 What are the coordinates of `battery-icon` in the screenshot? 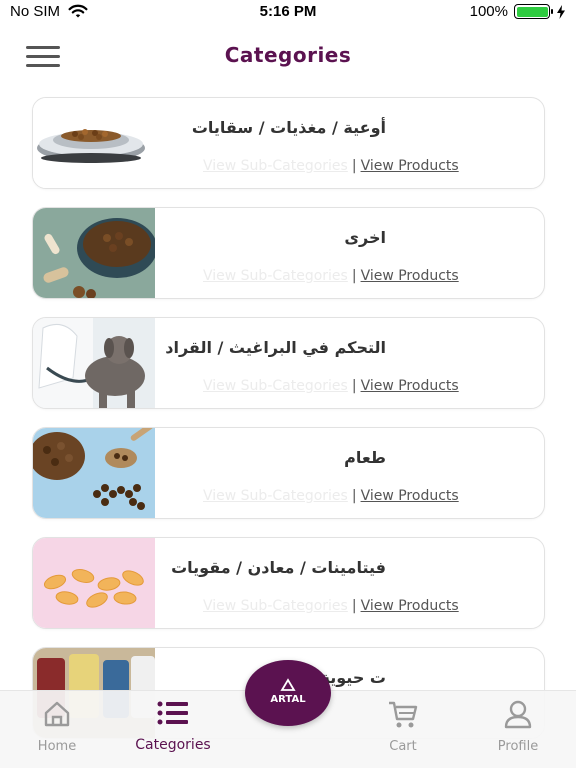 It's located at (533, 11).